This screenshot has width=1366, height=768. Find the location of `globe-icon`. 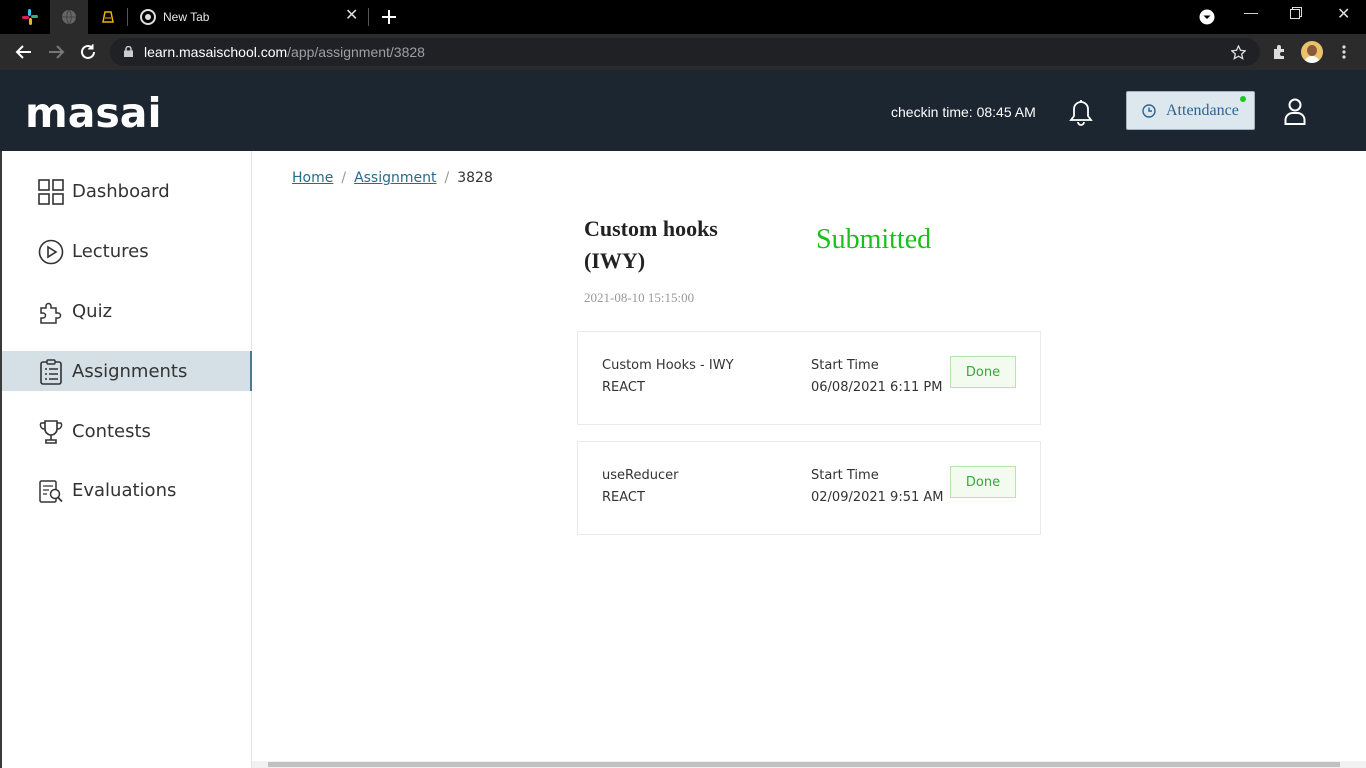

globe-icon is located at coordinates (69, 17).